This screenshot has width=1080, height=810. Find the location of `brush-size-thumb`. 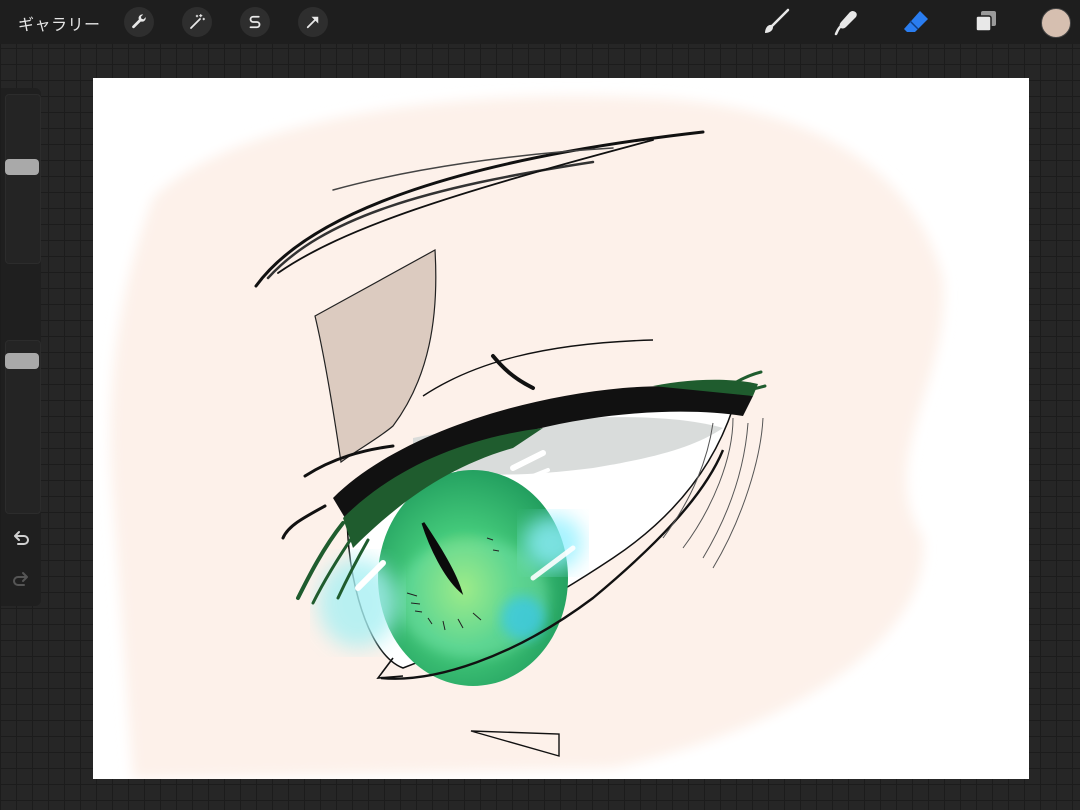

brush-size-thumb is located at coordinates (22, 167).